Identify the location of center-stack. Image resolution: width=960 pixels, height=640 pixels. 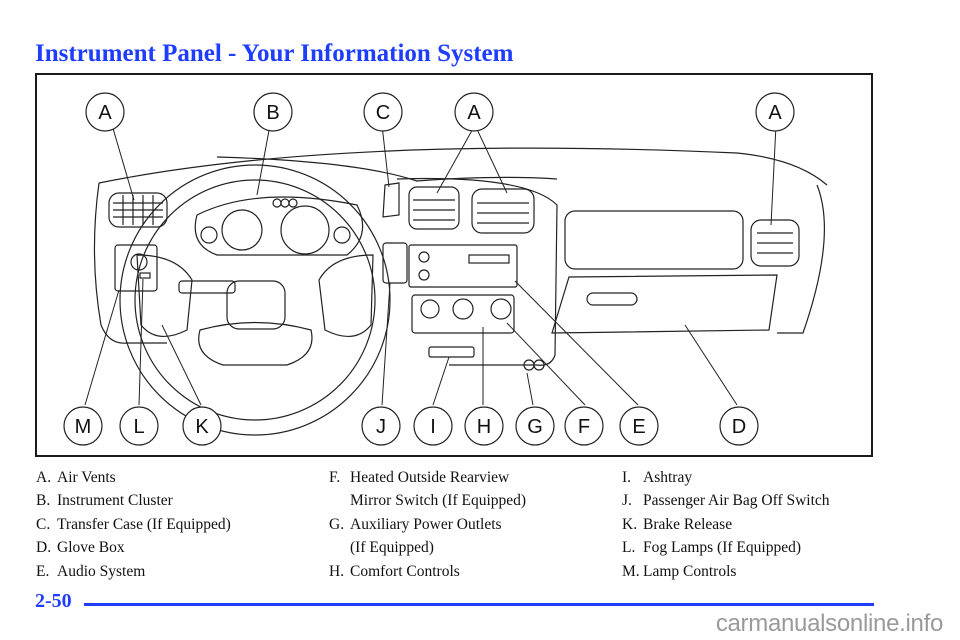
(477, 271).